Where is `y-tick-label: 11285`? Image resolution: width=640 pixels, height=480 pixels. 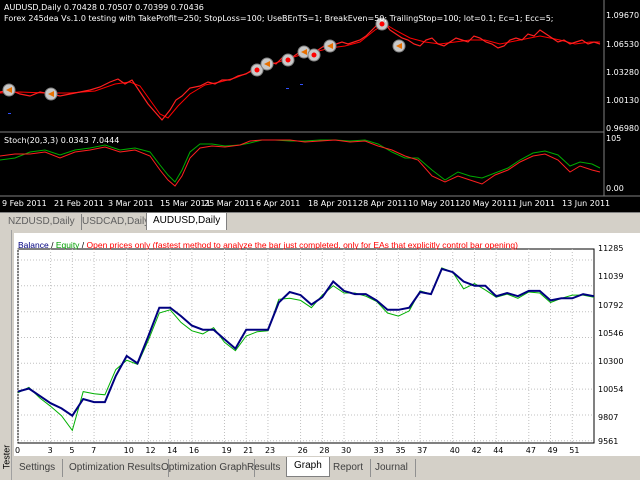
y-tick-label: 11285 is located at coordinates (611, 248).